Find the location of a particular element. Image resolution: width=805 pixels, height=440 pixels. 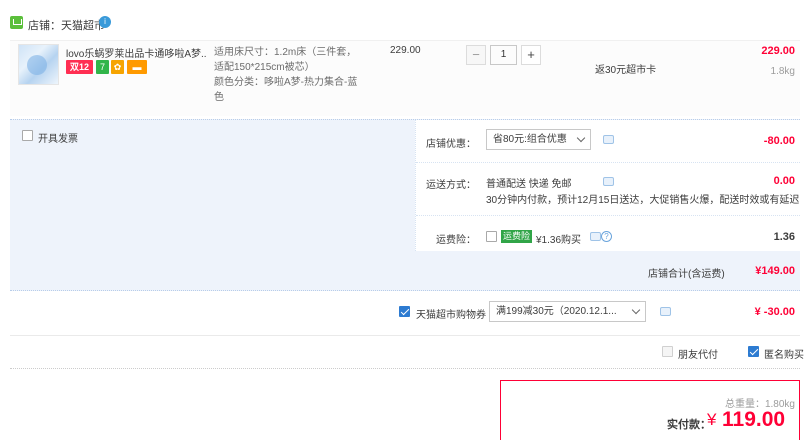

freight-insurance-label: 运费险： is located at coordinates (456, 240).